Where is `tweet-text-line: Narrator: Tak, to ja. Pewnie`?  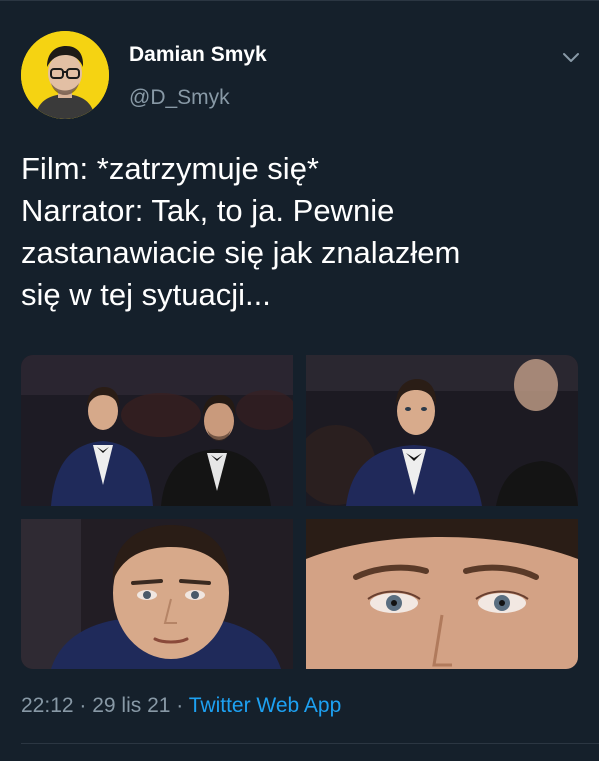 tweet-text-line: Narrator: Tak, to ja. Pewnie is located at coordinates (208, 210).